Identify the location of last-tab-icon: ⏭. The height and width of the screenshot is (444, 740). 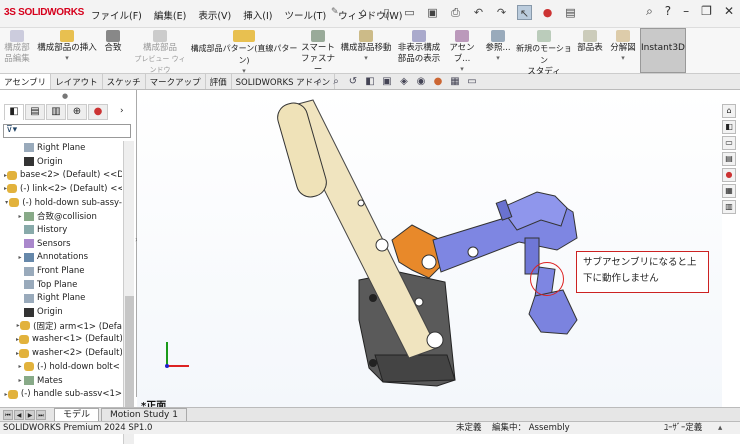
(41, 414).